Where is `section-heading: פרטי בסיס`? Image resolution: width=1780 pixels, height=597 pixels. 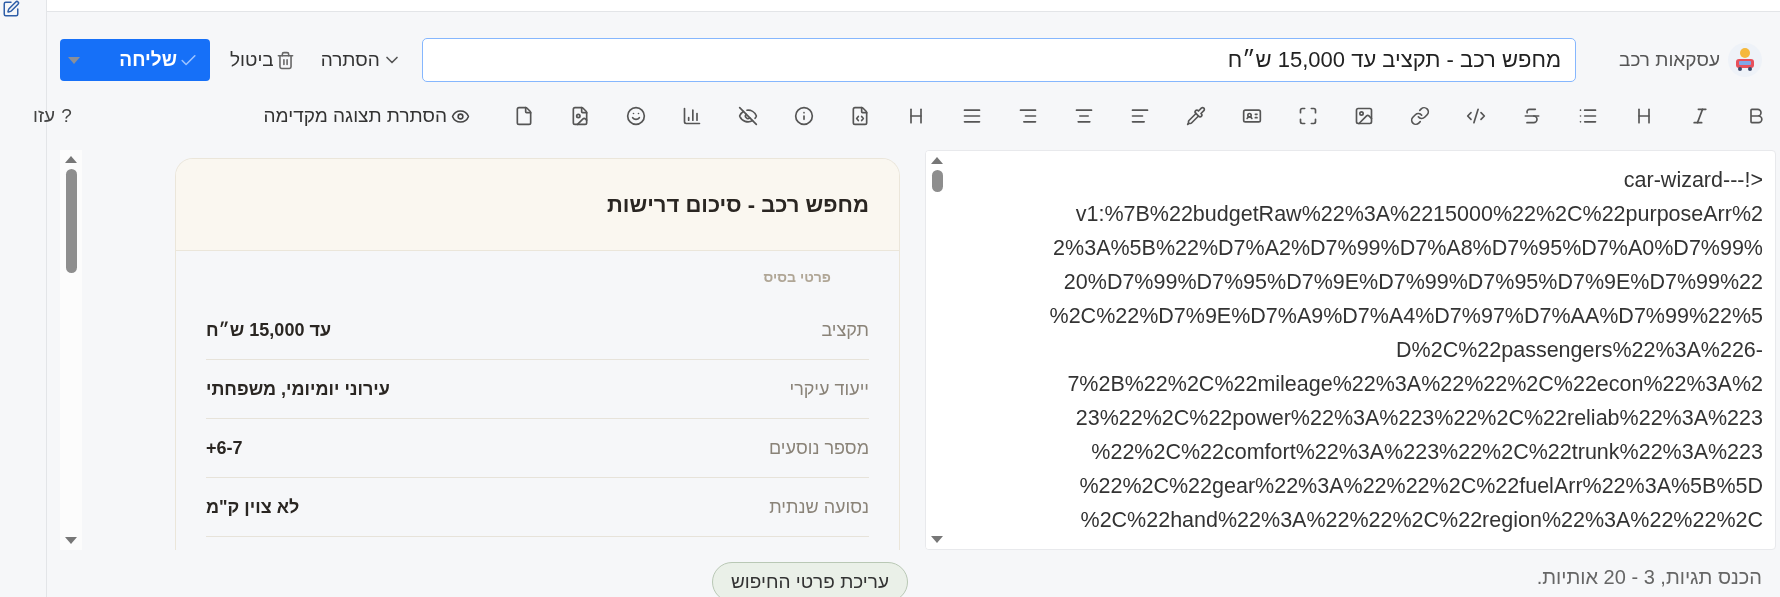
section-heading: פרטי בסיס is located at coordinates (797, 278).